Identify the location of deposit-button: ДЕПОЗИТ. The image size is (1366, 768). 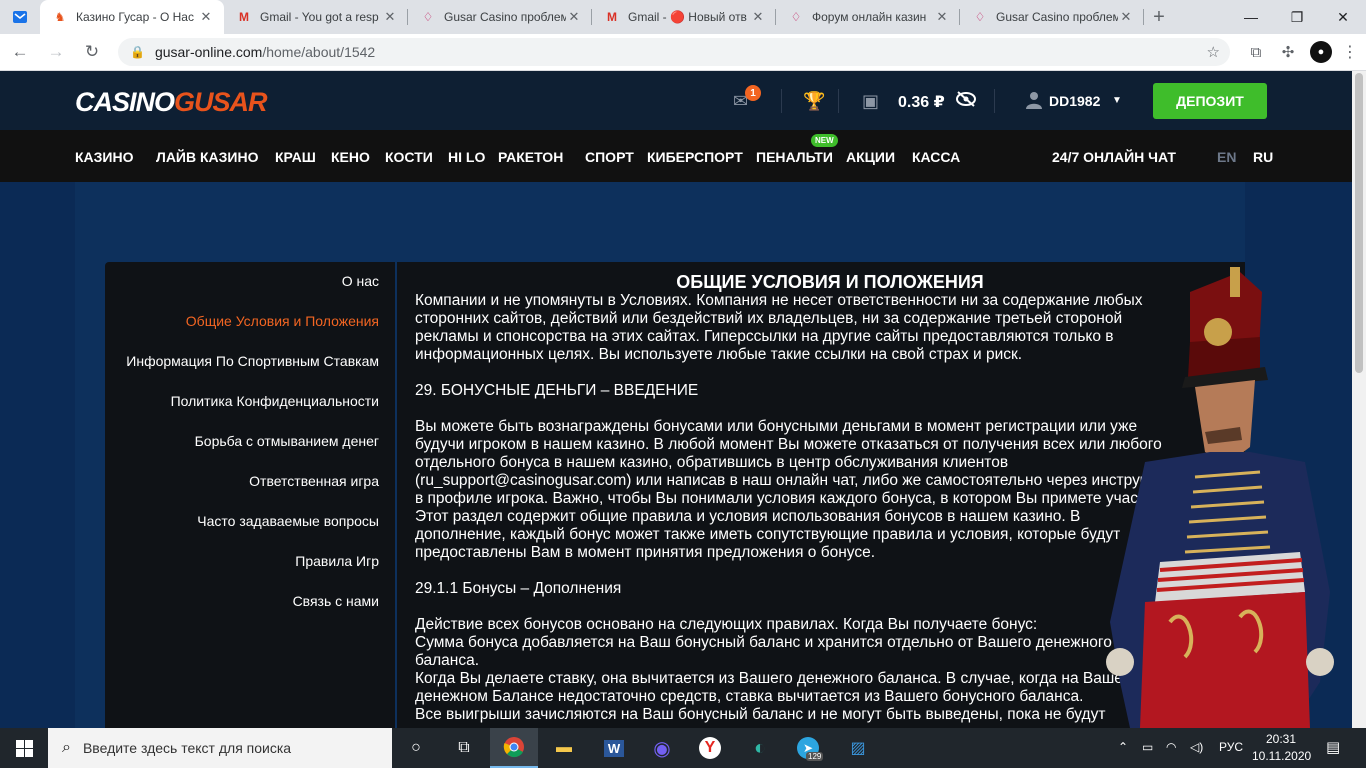
(1210, 101).